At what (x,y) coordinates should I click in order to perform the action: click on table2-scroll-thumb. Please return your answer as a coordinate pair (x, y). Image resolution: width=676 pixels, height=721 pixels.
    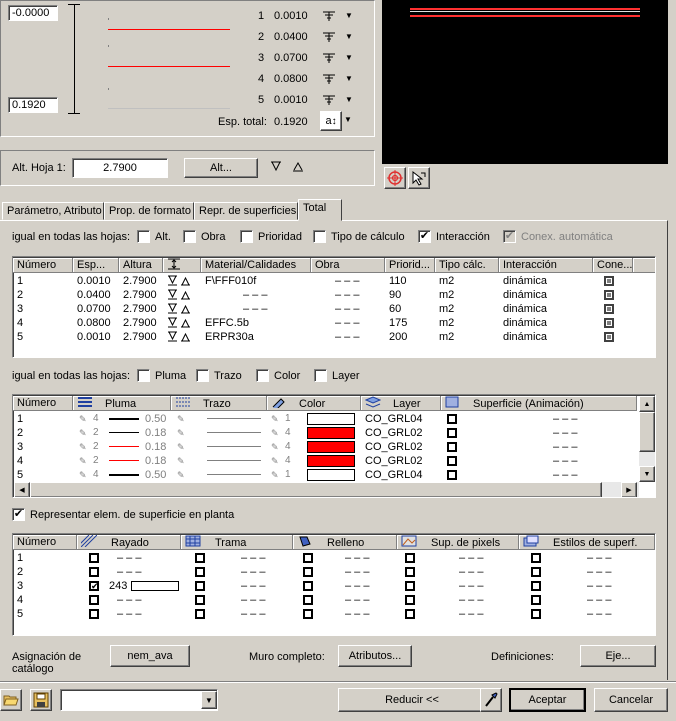
    Looking at the image, I should click on (647, 432).